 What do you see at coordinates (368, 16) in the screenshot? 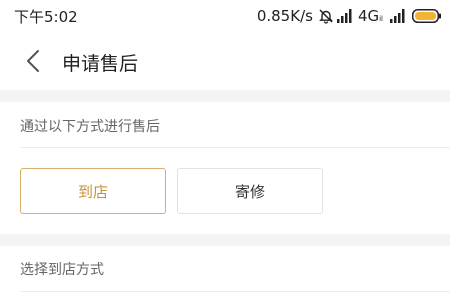
I see `network-type: 4G` at bounding box center [368, 16].